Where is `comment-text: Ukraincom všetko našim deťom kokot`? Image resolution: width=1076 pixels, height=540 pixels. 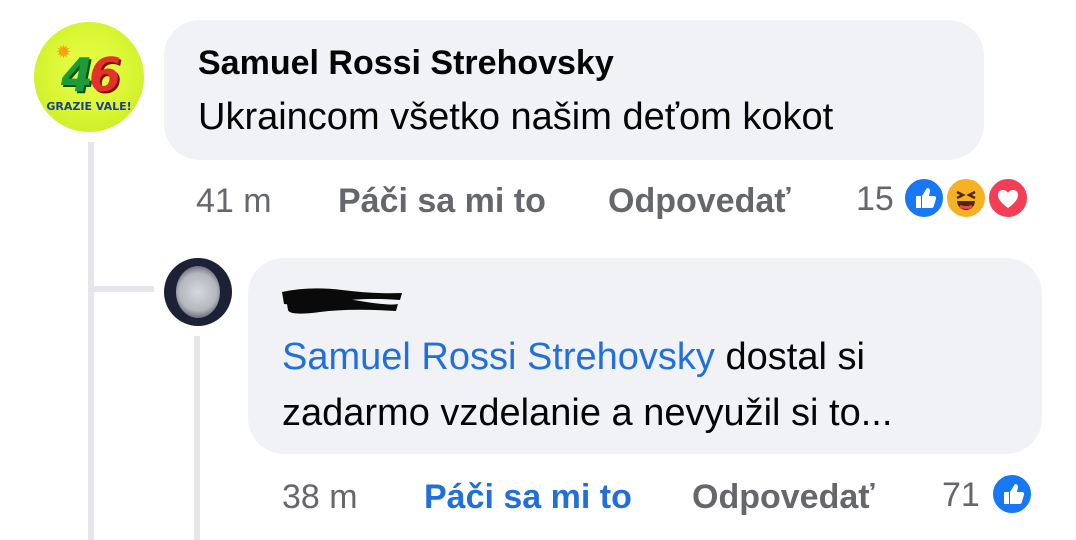
comment-text: Ukraincom všetko našim deťom kokot is located at coordinates (516, 117).